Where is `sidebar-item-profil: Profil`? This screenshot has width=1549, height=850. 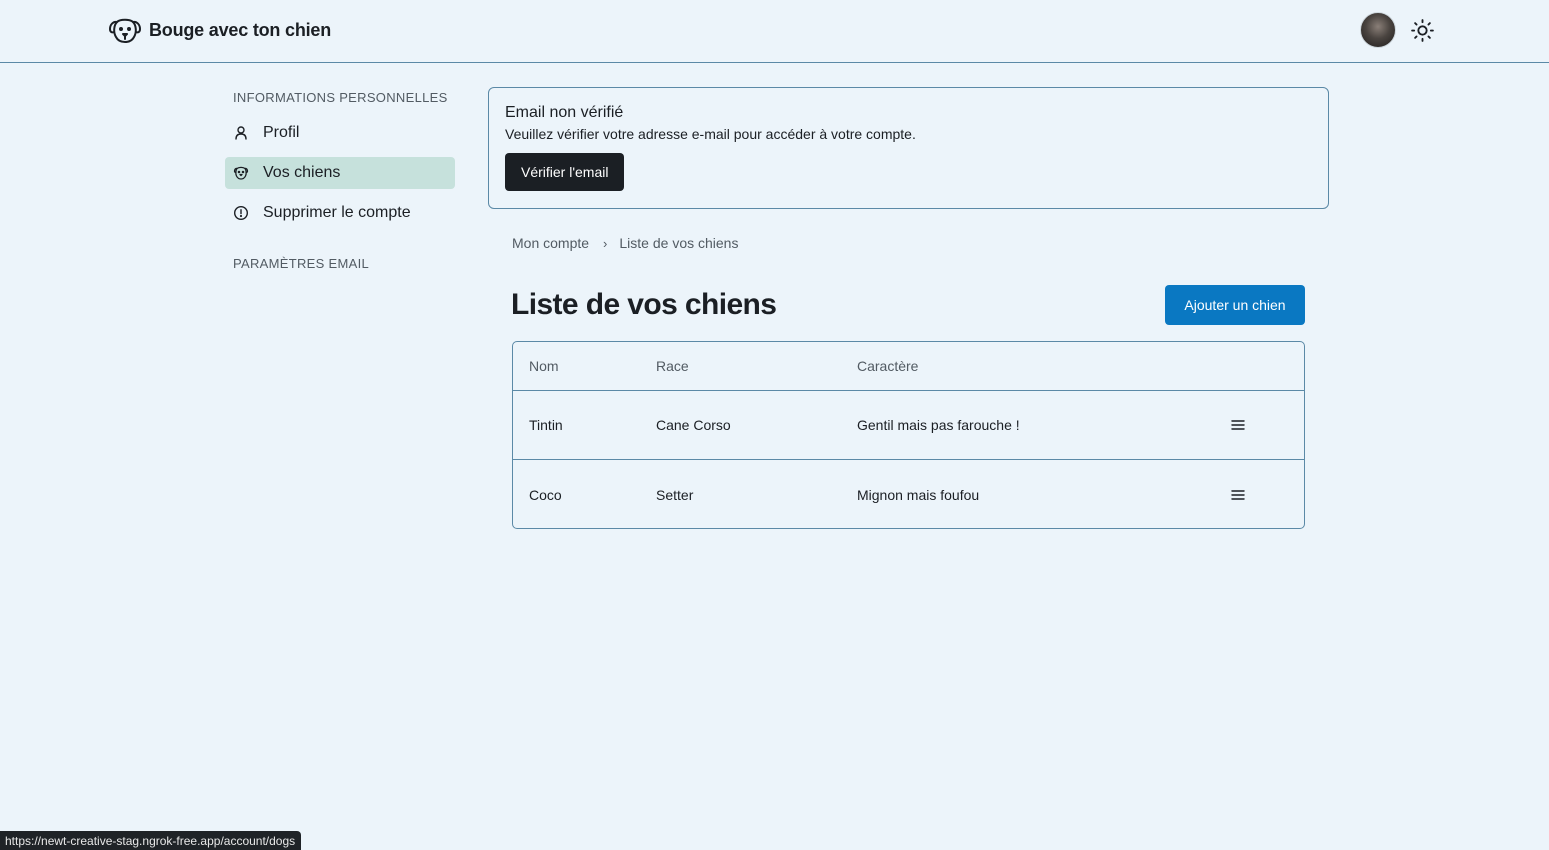 sidebar-item-profil: Profil is located at coordinates (340, 133).